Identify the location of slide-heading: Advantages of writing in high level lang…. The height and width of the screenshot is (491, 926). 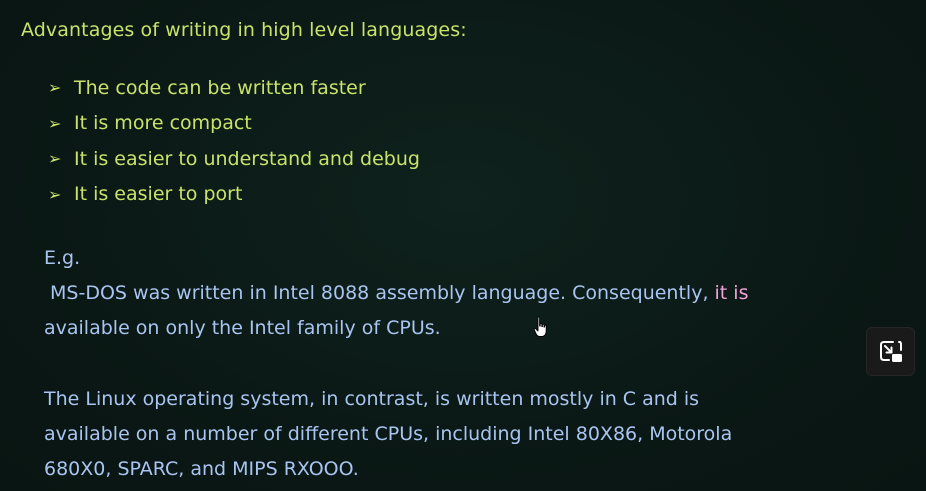
(244, 30).